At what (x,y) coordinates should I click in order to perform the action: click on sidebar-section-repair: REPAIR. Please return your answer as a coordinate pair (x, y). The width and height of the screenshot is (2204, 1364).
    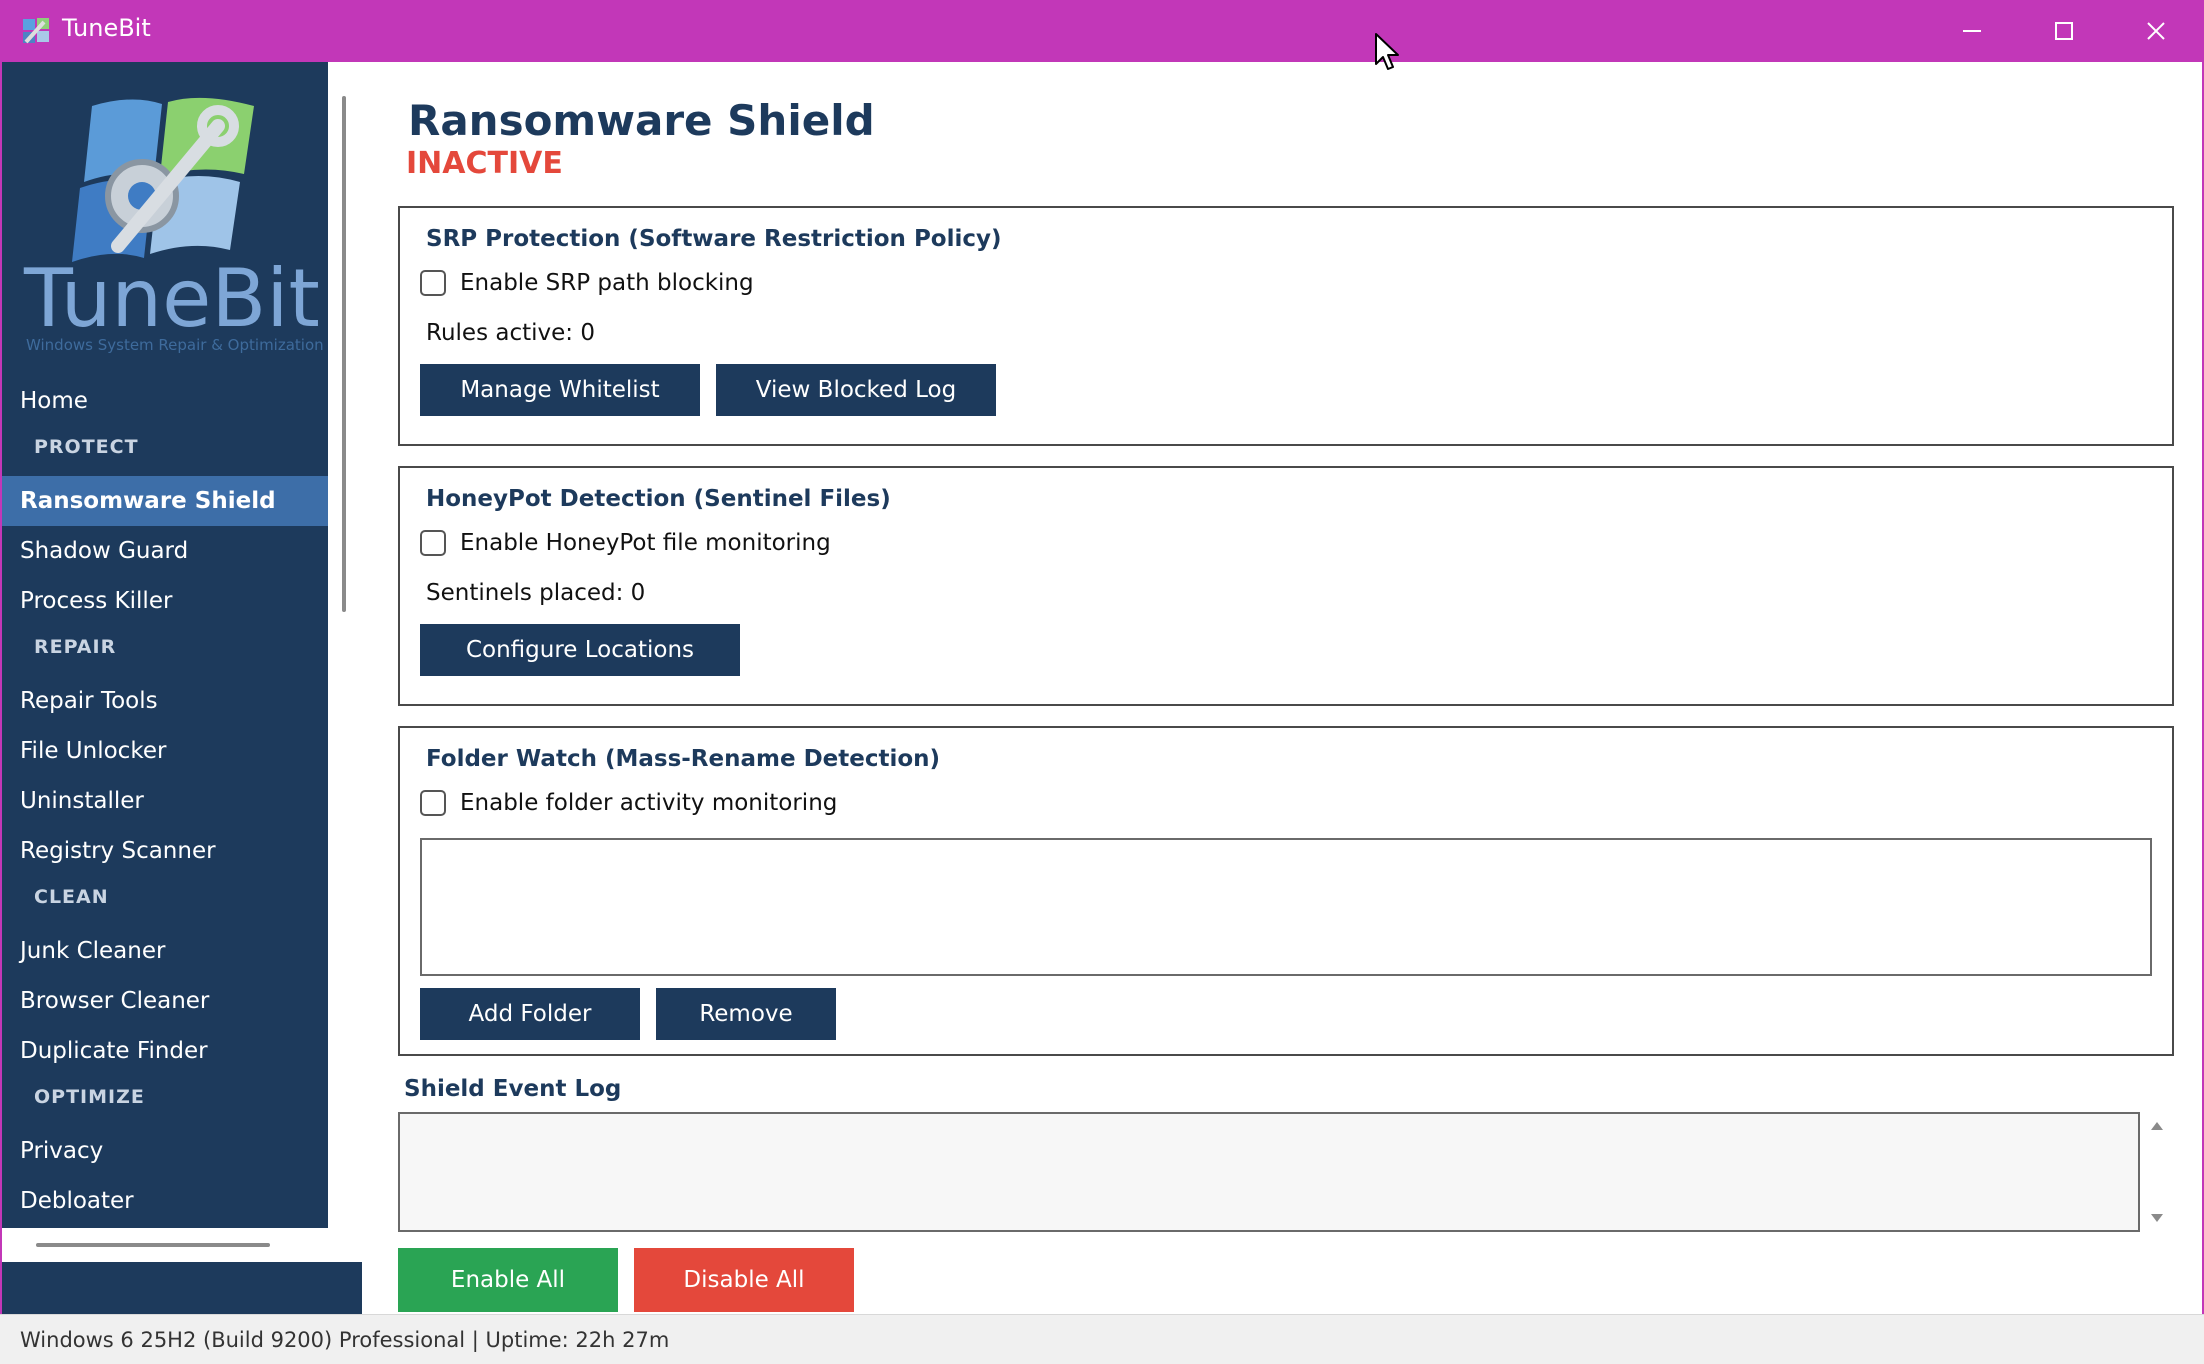
    Looking at the image, I should click on (75, 647).